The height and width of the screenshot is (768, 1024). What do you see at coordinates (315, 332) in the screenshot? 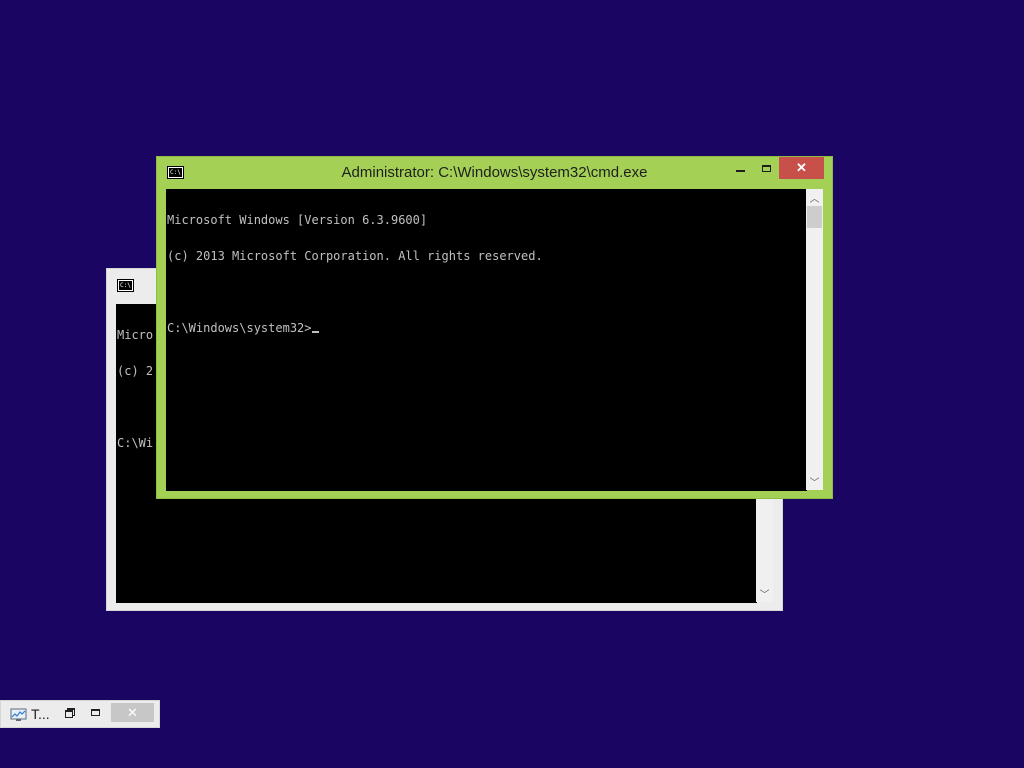
I see `text-cursor` at bounding box center [315, 332].